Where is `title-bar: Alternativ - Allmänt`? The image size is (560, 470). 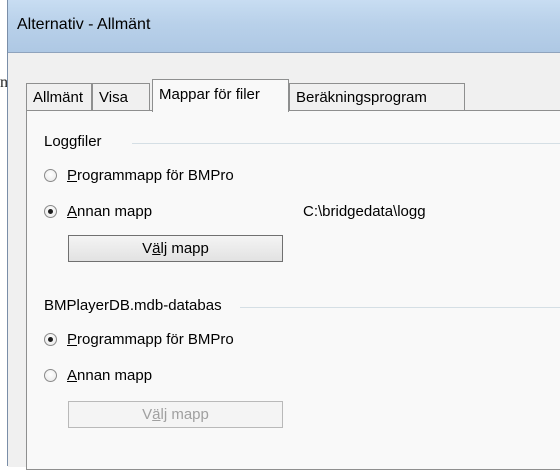
title-bar: Alternativ - Allmänt is located at coordinates (284, 26).